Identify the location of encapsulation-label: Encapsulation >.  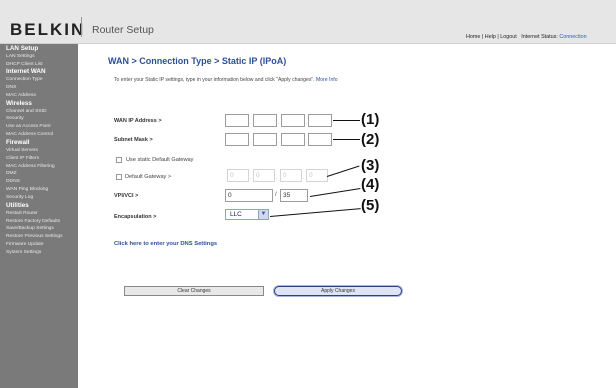
(135, 217).